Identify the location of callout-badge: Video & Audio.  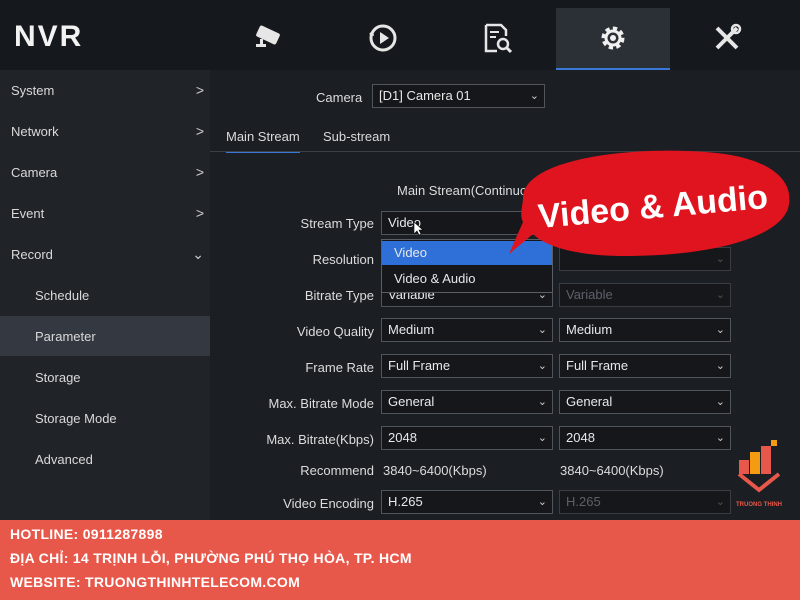
(649, 203).